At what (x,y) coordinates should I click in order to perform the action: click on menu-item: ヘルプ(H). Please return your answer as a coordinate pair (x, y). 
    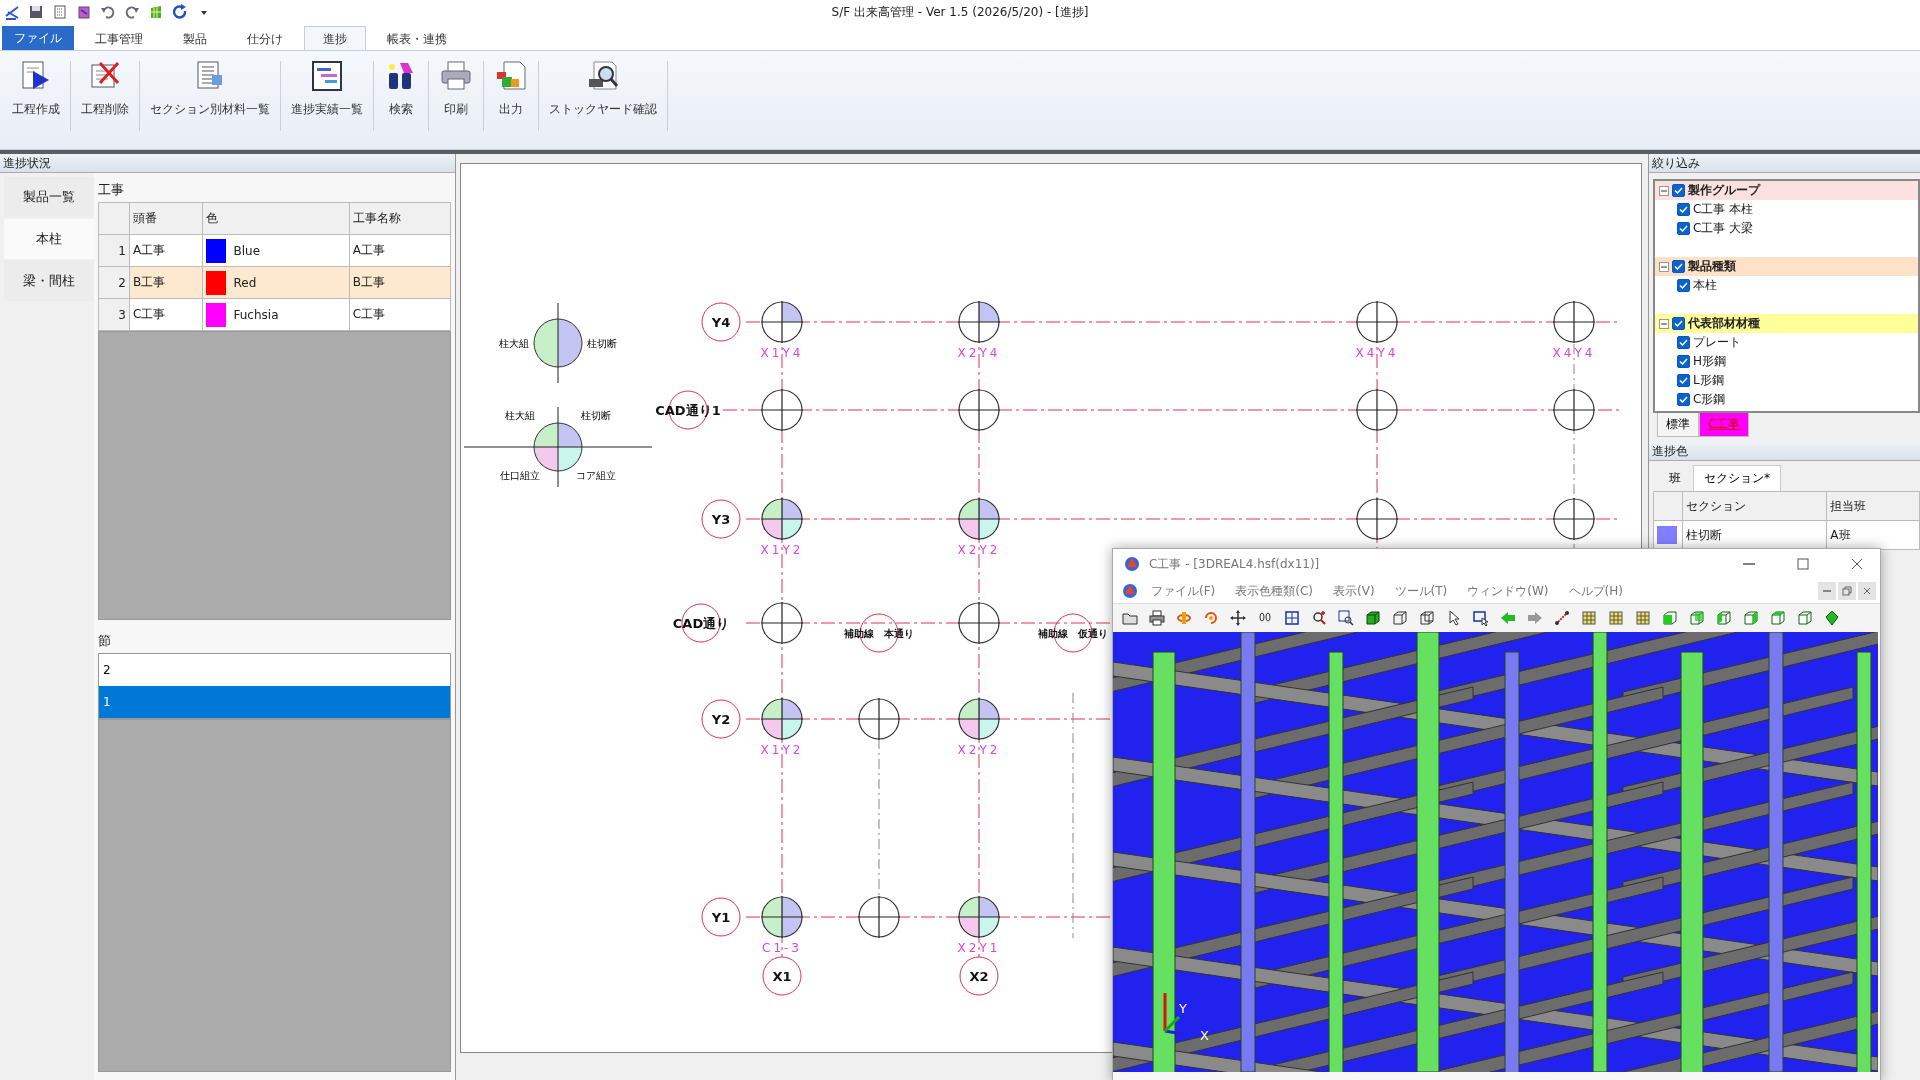
    Looking at the image, I should click on (1595, 591).